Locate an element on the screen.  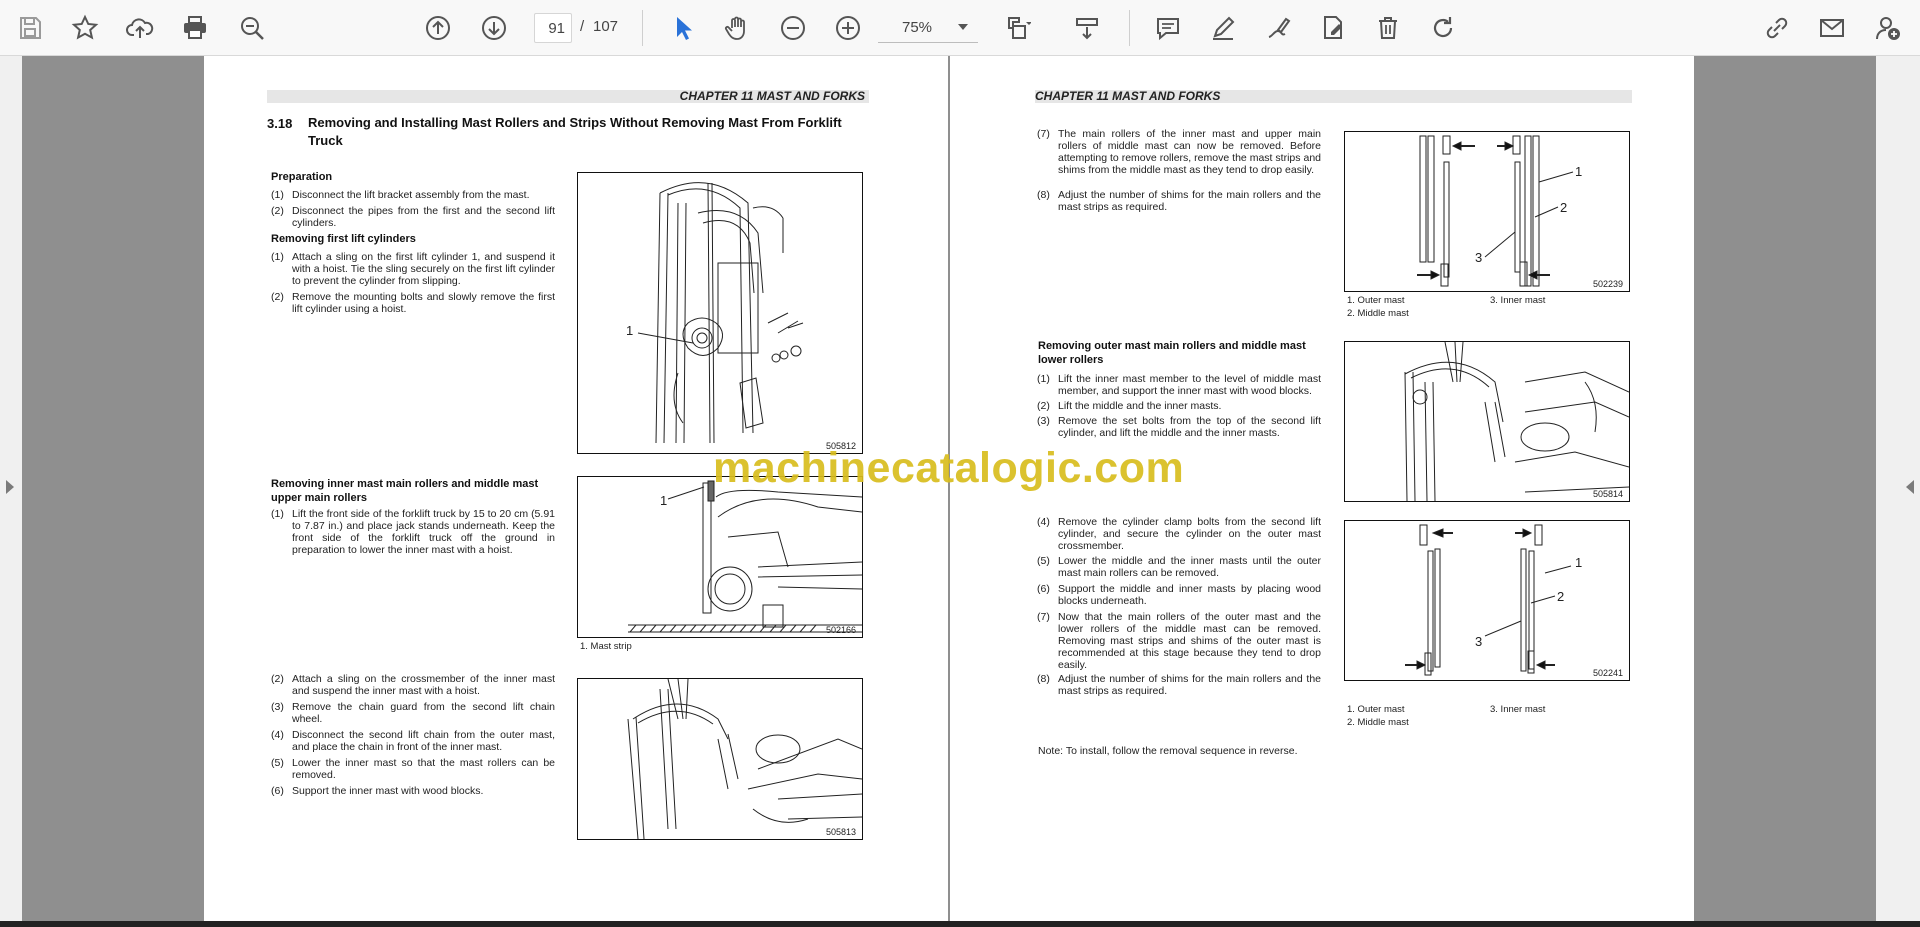
figure-id: 505814 is located at coordinates (1607, 494).